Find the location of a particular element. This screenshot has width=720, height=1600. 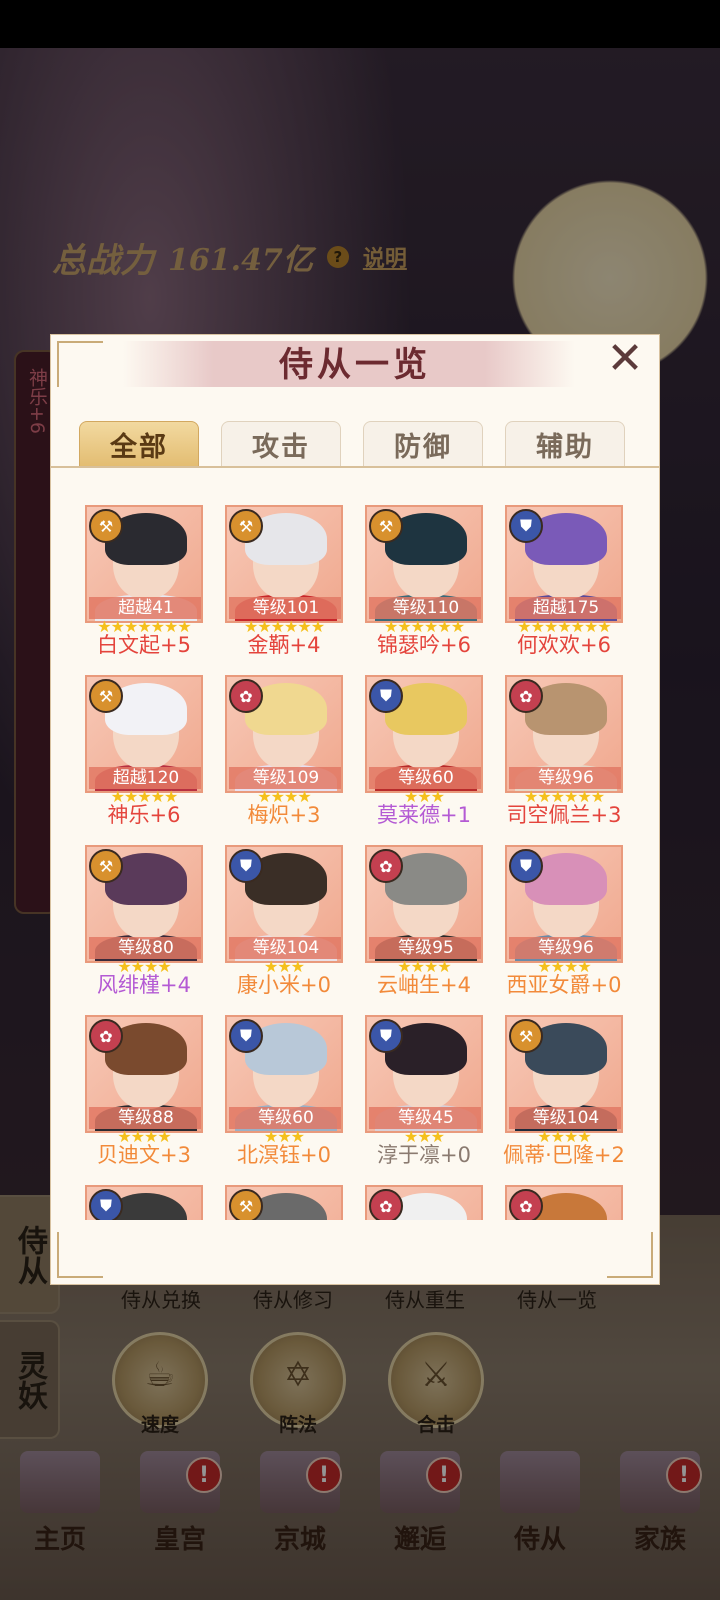

servant-level: 等级45 is located at coordinates (425, 1118).